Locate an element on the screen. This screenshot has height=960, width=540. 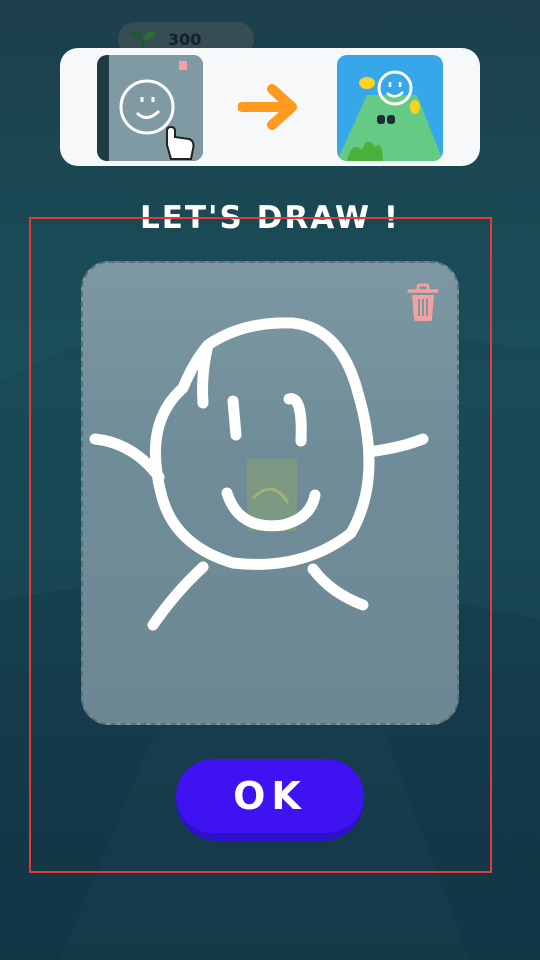
sprout-icon is located at coordinates (143, 40).